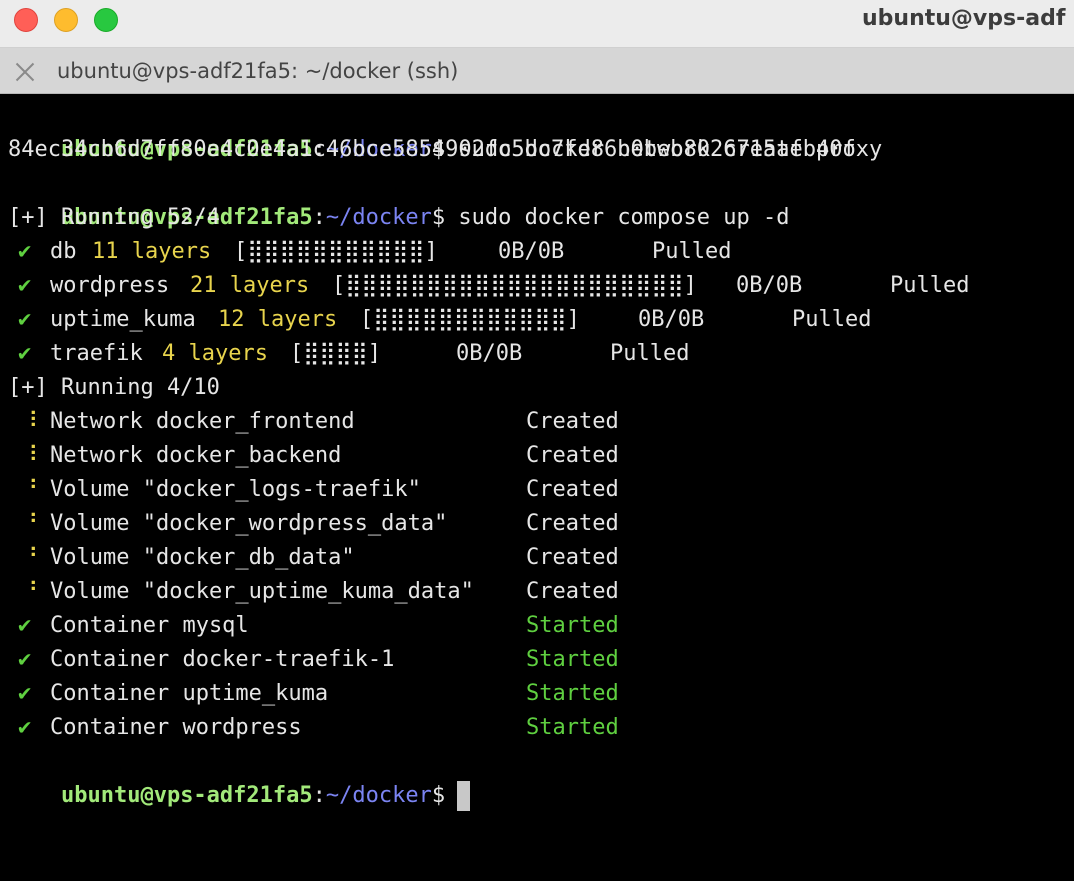 Image resolution: width=1074 pixels, height=881 pixels. Describe the element at coordinates (63, 251) in the screenshot. I see `pull-item-name: db` at that location.